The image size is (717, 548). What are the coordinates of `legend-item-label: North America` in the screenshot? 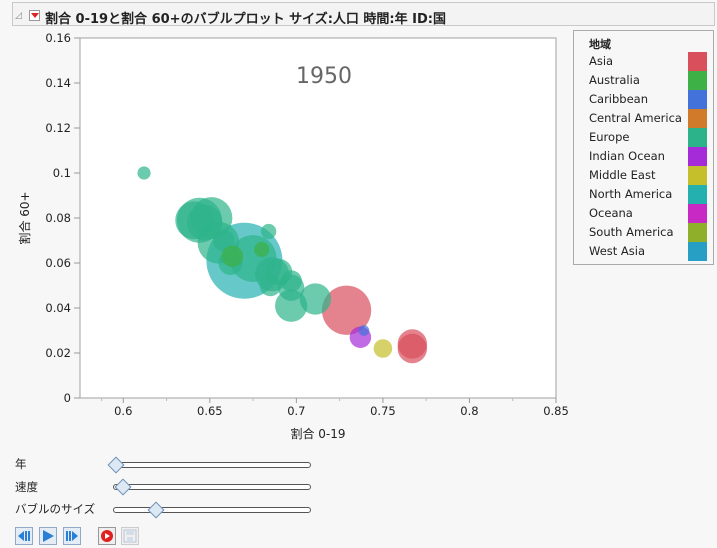 It's located at (631, 194).